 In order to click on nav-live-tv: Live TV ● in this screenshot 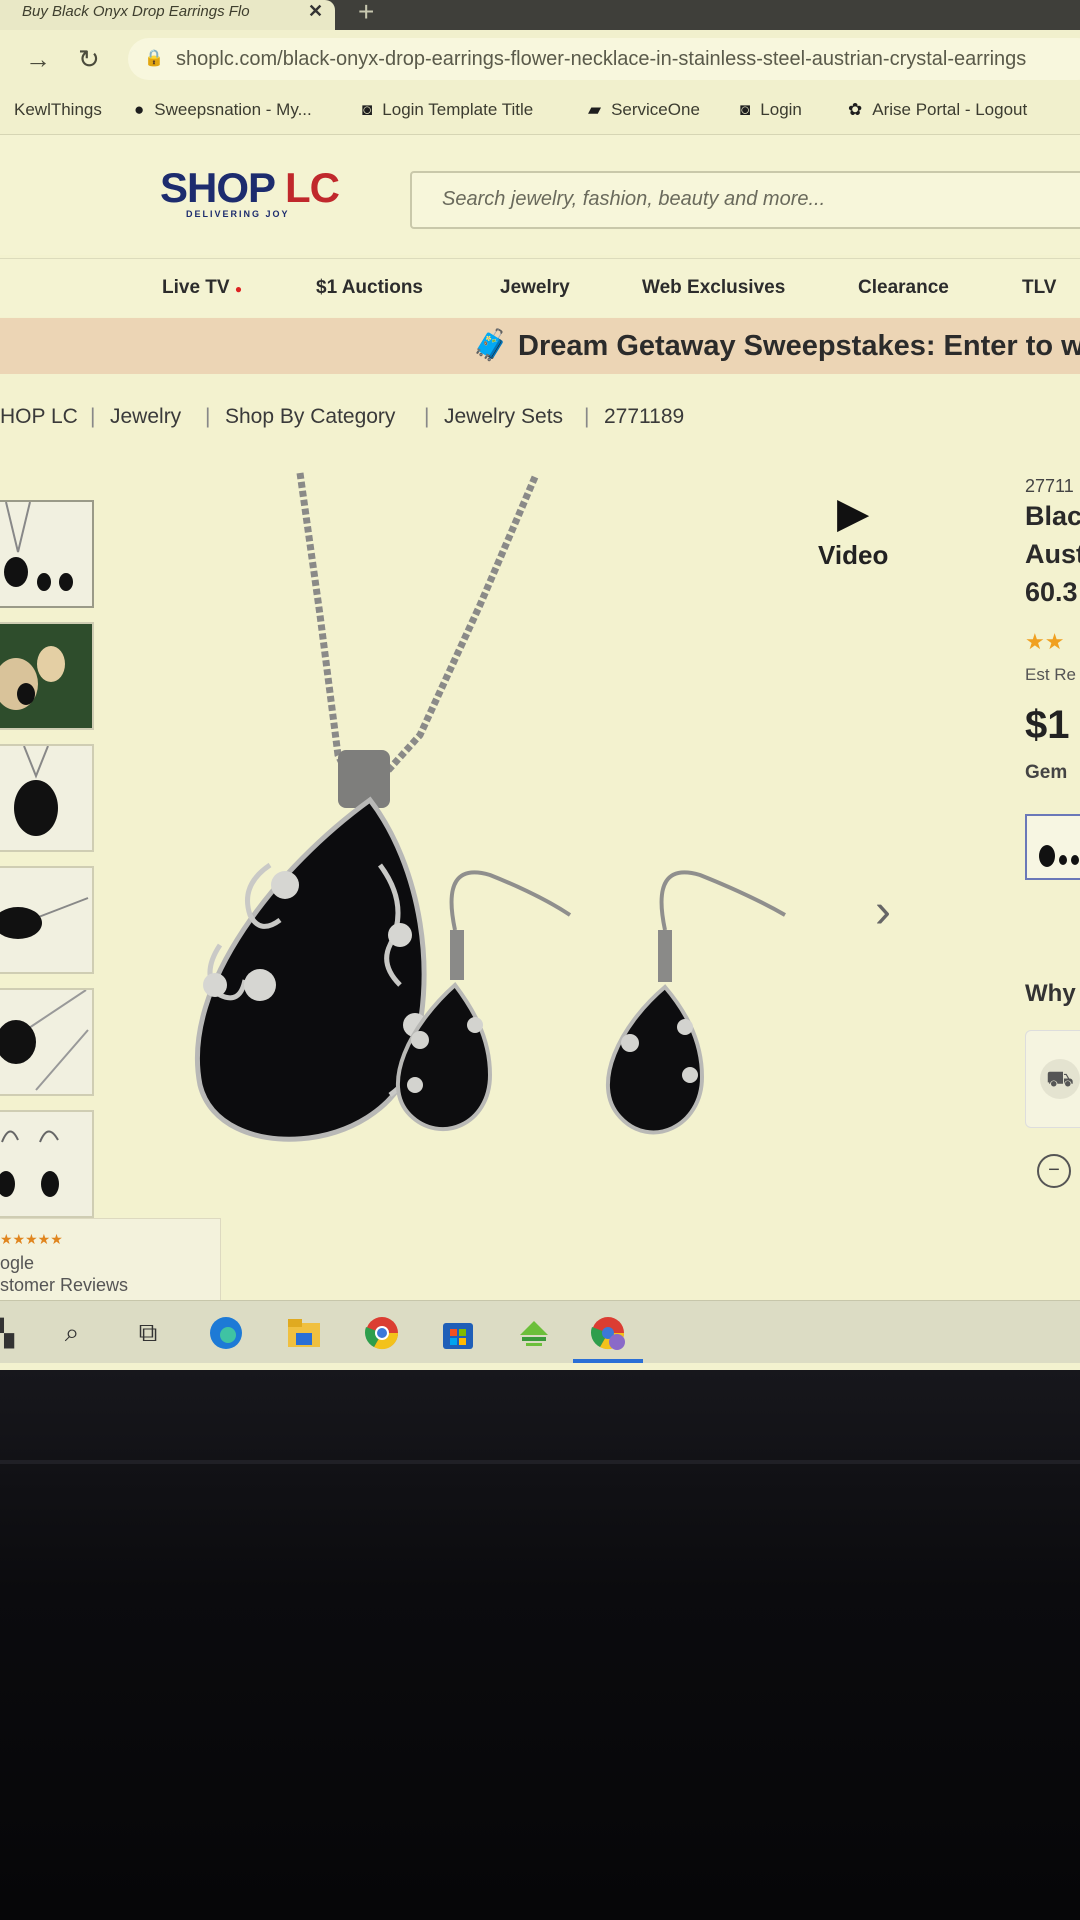, I will do `click(202, 288)`.